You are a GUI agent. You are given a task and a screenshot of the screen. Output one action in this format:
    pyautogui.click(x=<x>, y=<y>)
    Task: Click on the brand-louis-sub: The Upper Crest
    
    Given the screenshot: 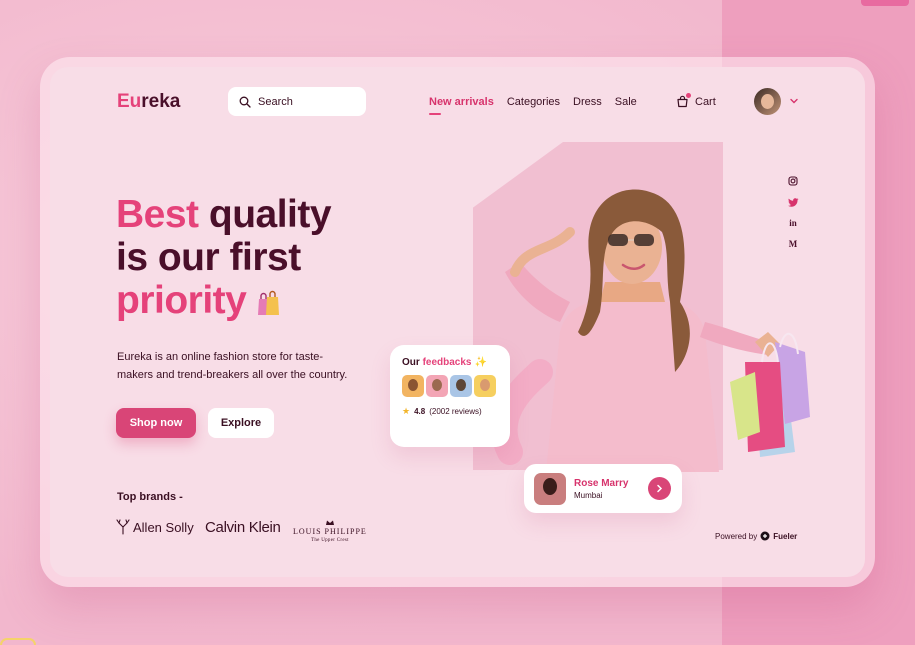 What is the action you would take?
    pyautogui.click(x=329, y=540)
    